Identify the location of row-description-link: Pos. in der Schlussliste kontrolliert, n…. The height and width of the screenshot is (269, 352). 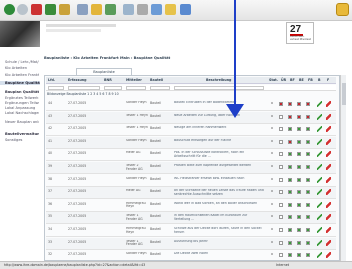
(219, 154).